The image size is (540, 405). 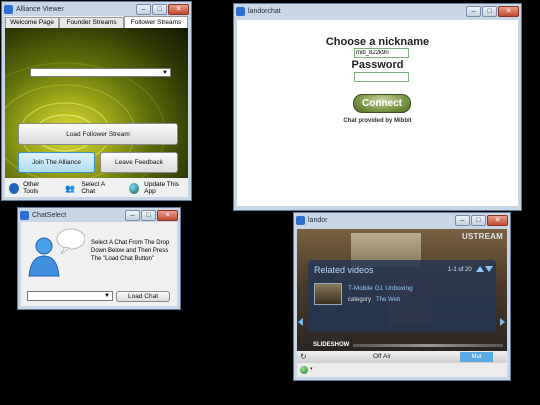 What do you see at coordinates (460, 270) in the screenshot?
I see `related-pager: 1-1 of 20` at bounding box center [460, 270].